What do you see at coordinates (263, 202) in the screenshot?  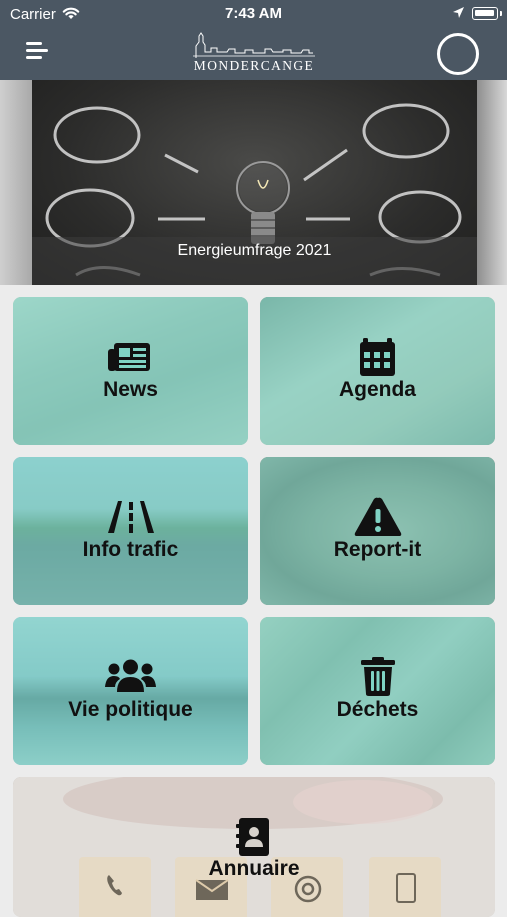 I see `lightbulb-icon` at bounding box center [263, 202].